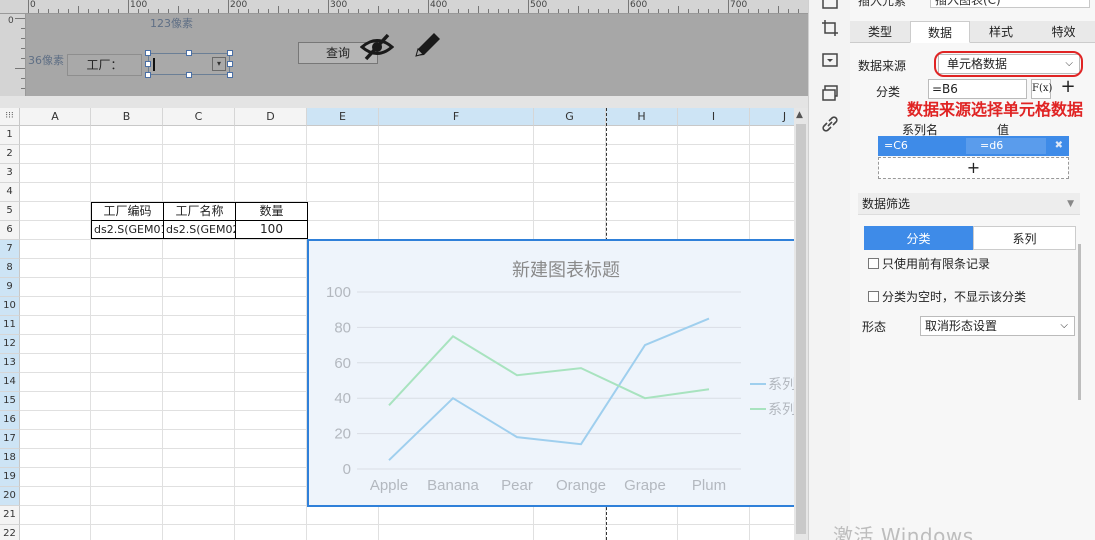 Image resolution: width=1095 pixels, height=540 pixels. Describe the element at coordinates (219, 64) in the screenshot. I see `dropdown-icon: ▾` at that location.